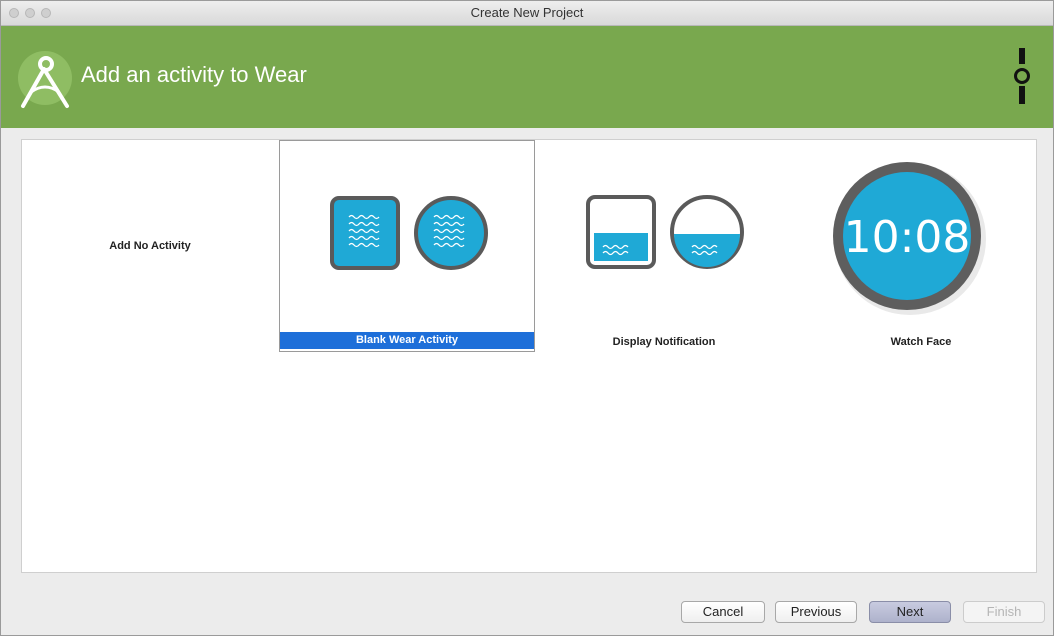  What do you see at coordinates (665, 232) in the screenshot?
I see `display-notification-devices-icon` at bounding box center [665, 232].